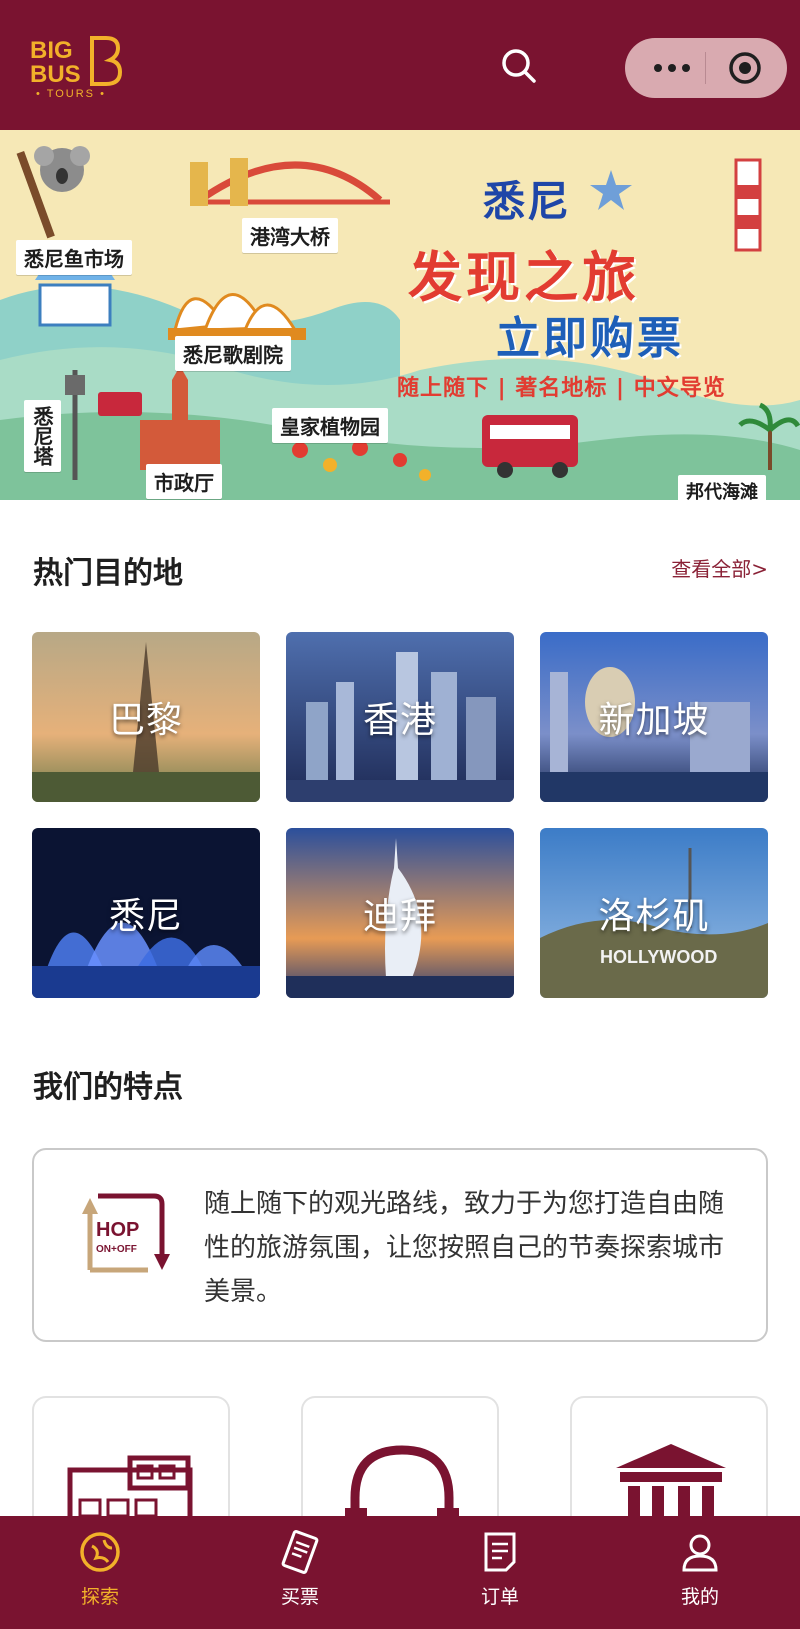 The height and width of the screenshot is (1629, 800). Describe the element at coordinates (561, 388) in the screenshot. I see `banner-subtitle: 随上随下 | 著名地标 | 中文导览` at that location.